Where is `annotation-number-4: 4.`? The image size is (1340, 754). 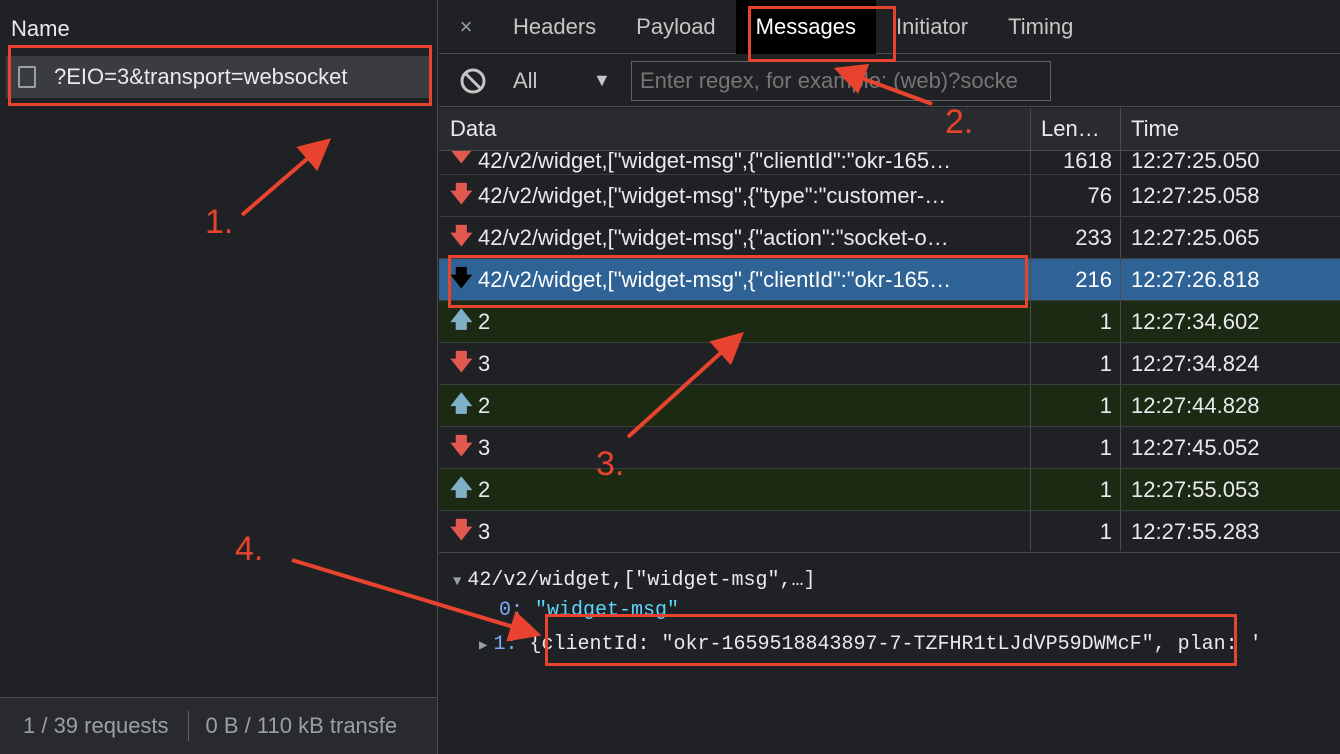
annotation-number-4: 4. is located at coordinates (249, 549).